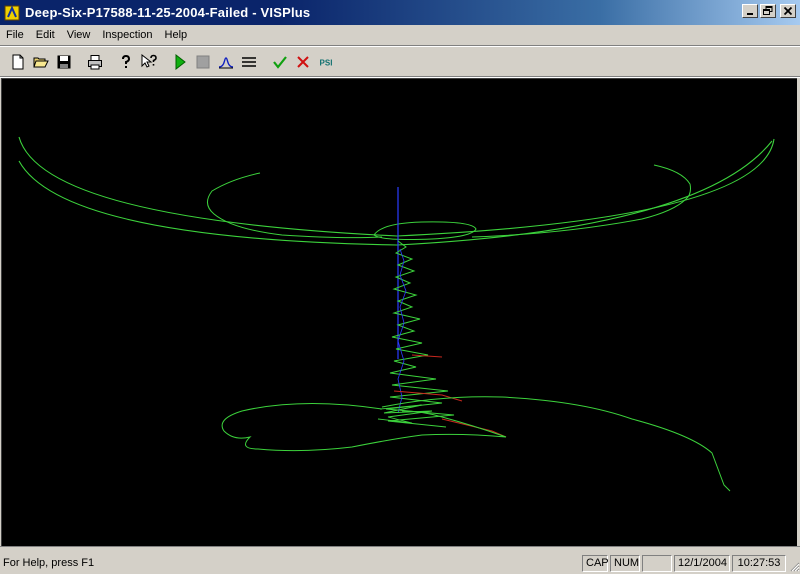  What do you see at coordinates (364, 427) in the screenshot?
I see `trace-bottom-blob` at bounding box center [364, 427].